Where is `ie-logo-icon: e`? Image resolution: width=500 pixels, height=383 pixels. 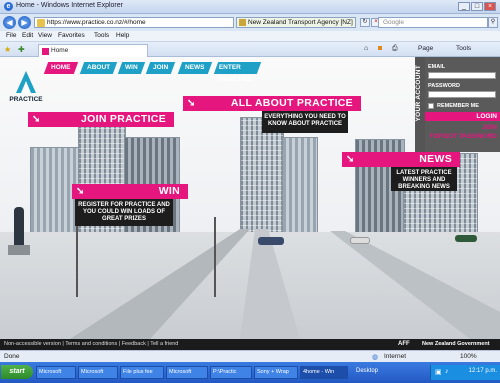
ie-logo-icon: e is located at coordinates (8, 6).